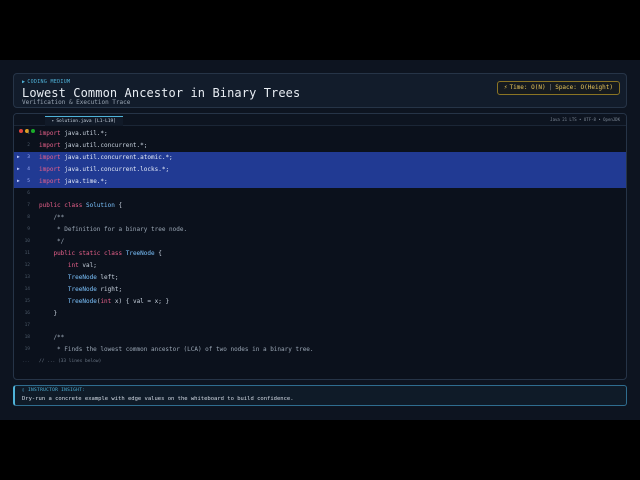  What do you see at coordinates (558, 88) in the screenshot?
I see `complexity-badge: ⚡ Time: O(N) | Space: O(Height)` at bounding box center [558, 88].